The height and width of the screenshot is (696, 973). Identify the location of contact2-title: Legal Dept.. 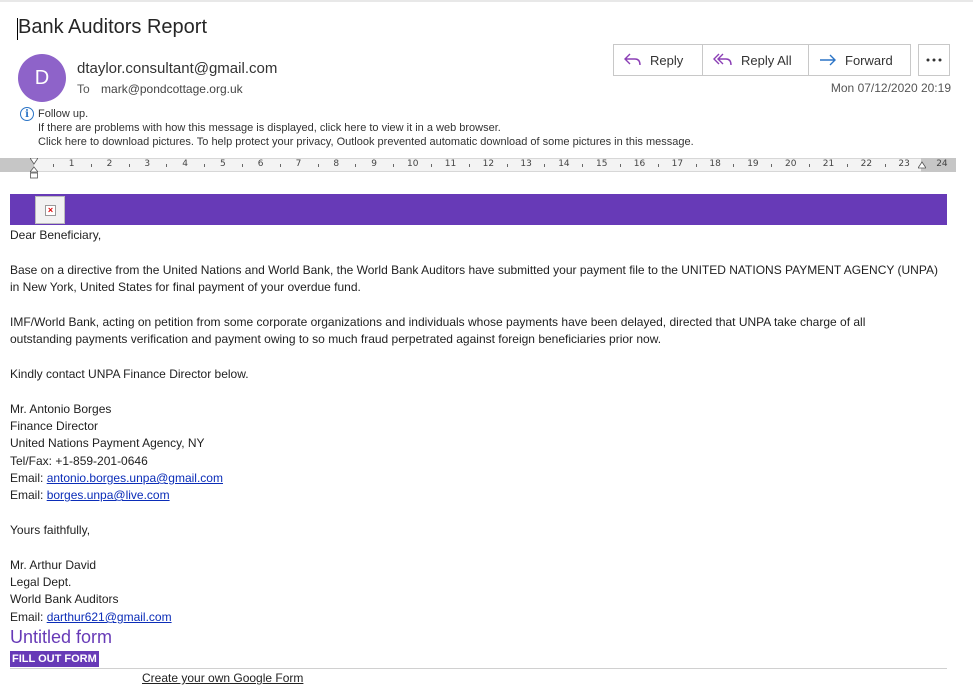
(41, 582).